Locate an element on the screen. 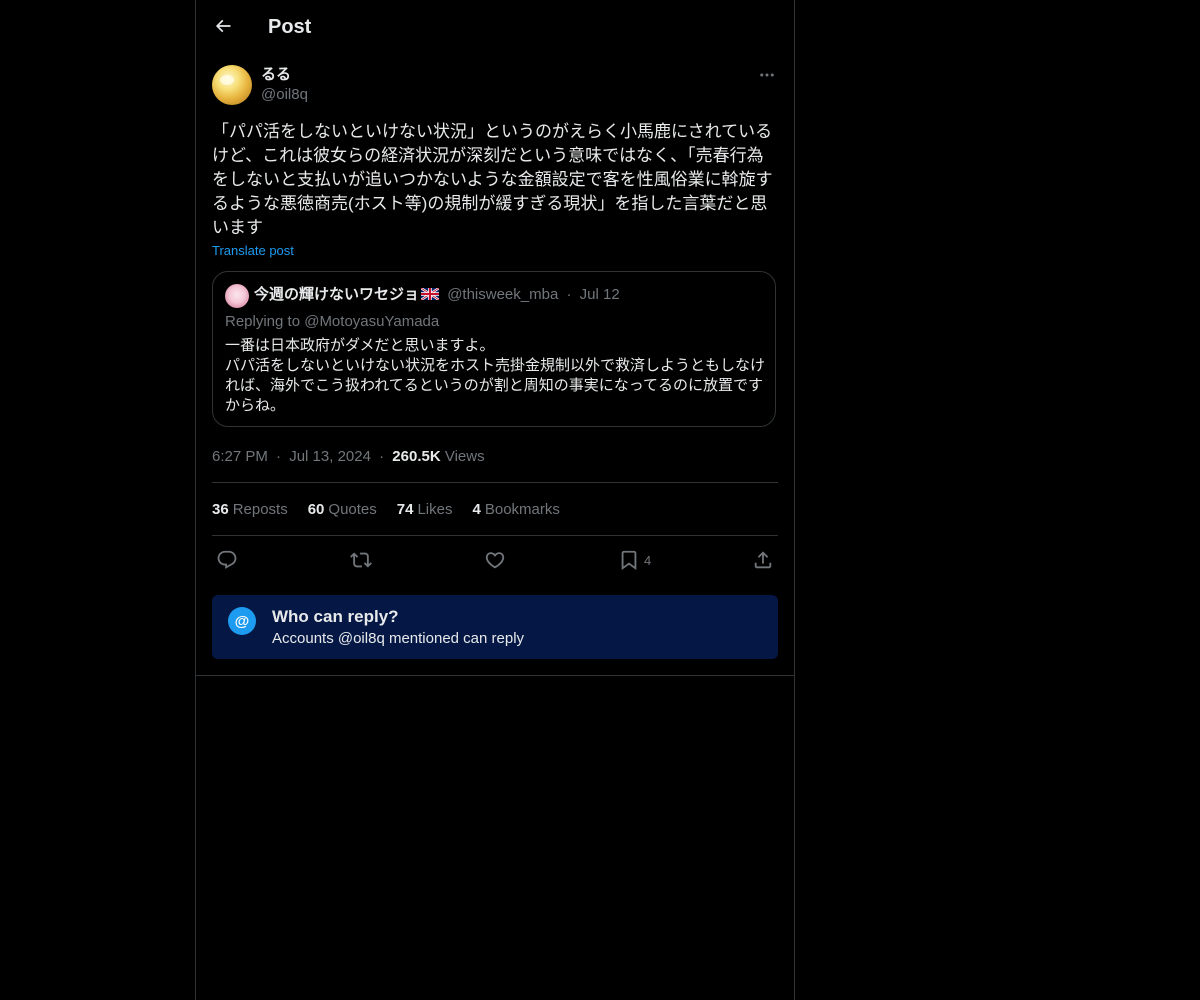 This screenshot has height=1000, width=1200. post-bottom-divider is located at coordinates (495, 675).